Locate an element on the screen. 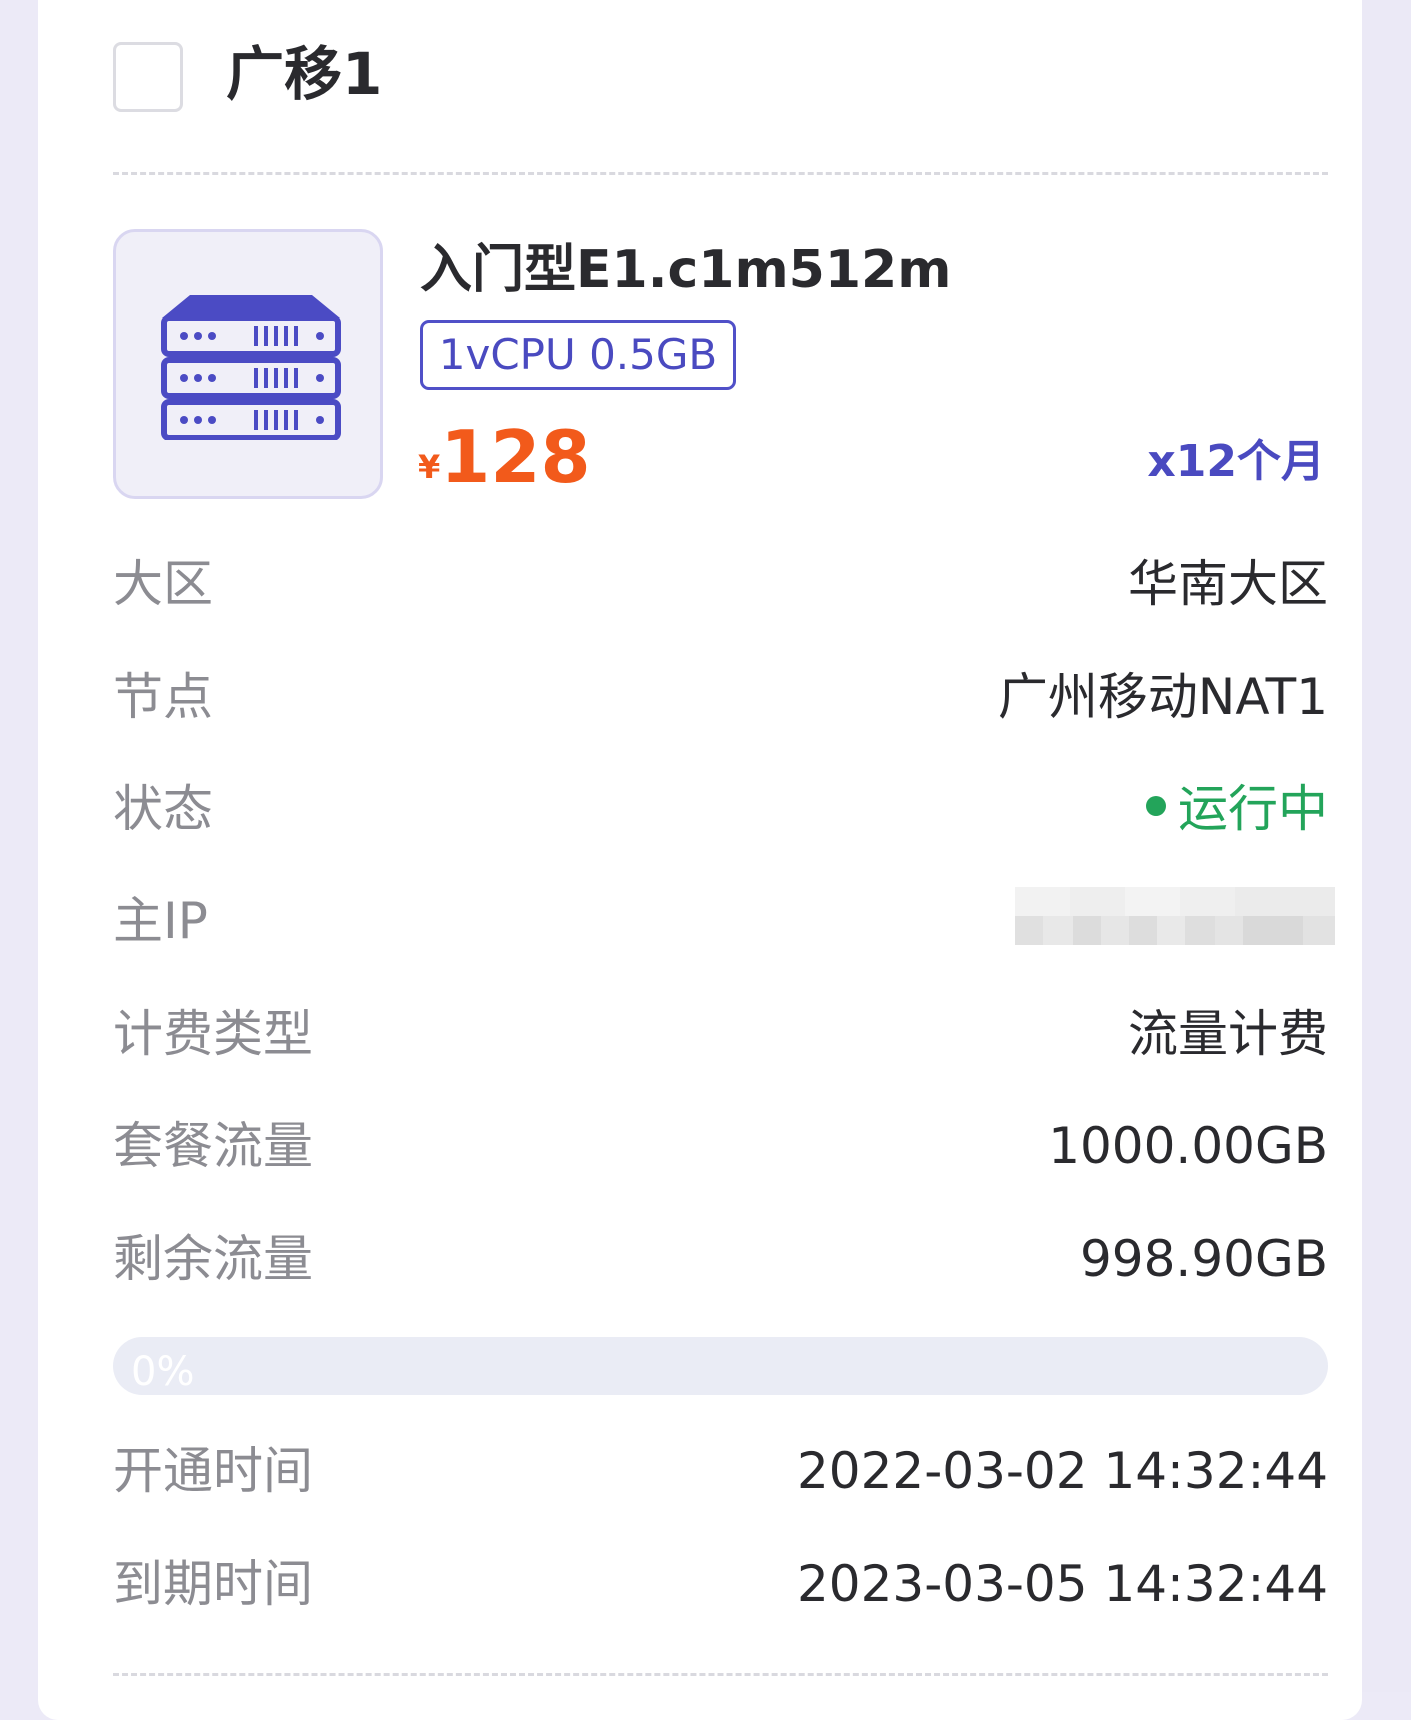 The image size is (1411, 1720). billing-value: 流量计费 is located at coordinates (1228, 1034).